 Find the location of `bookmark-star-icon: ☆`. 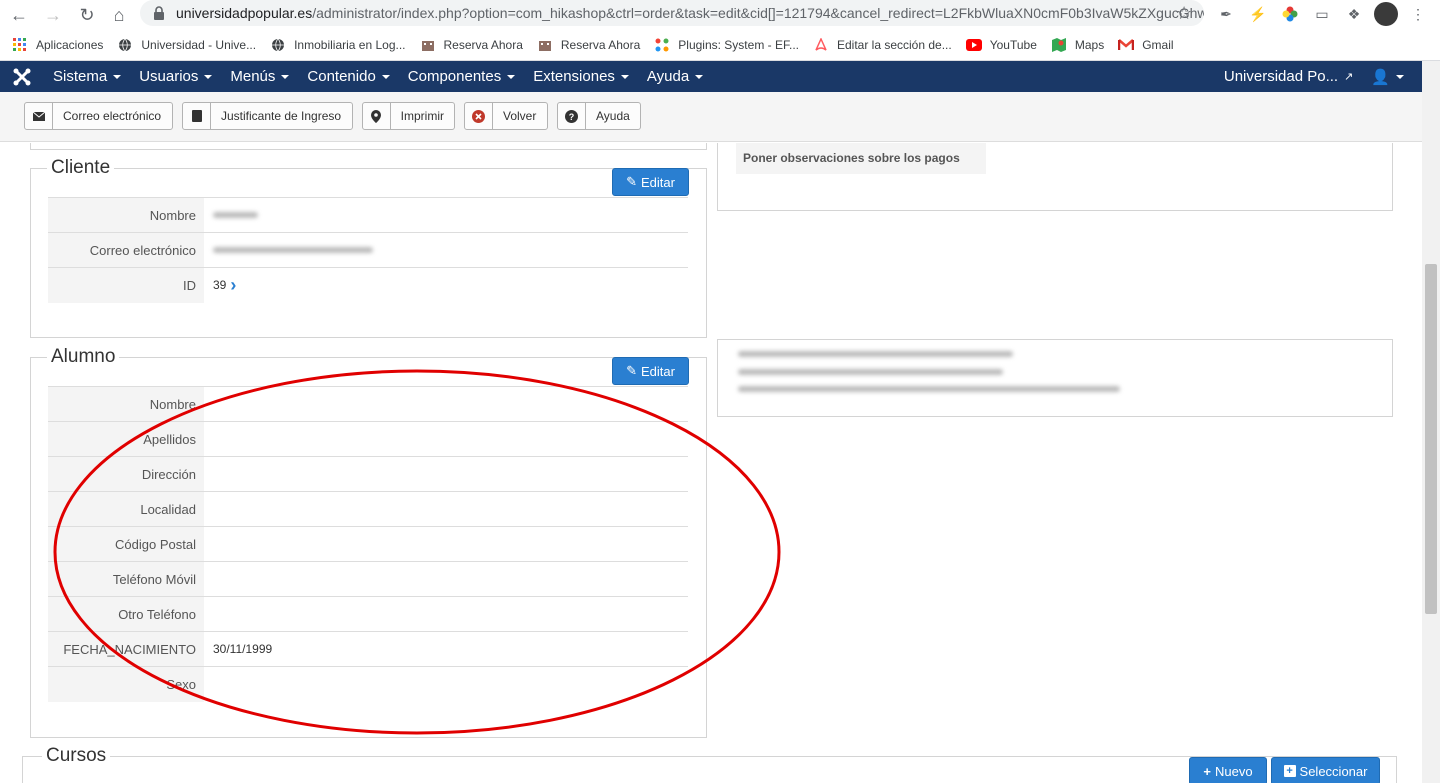

bookmark-star-icon: ☆ is located at coordinates (1184, 13).